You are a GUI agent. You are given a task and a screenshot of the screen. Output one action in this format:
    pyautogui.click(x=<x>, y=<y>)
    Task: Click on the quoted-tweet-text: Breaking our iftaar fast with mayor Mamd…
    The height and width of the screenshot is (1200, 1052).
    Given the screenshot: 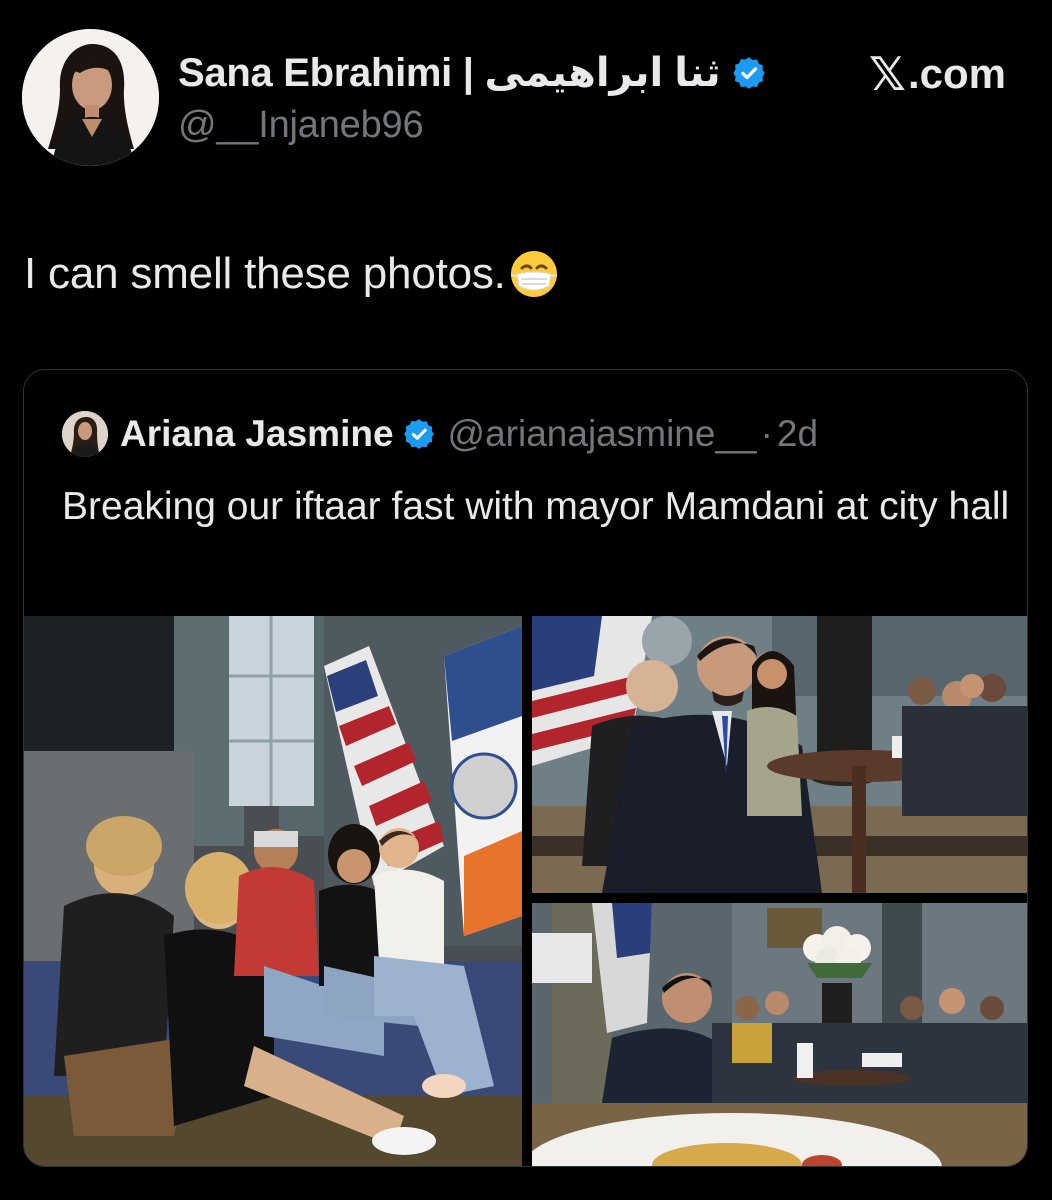 What is the action you would take?
    pyautogui.click(x=536, y=506)
    